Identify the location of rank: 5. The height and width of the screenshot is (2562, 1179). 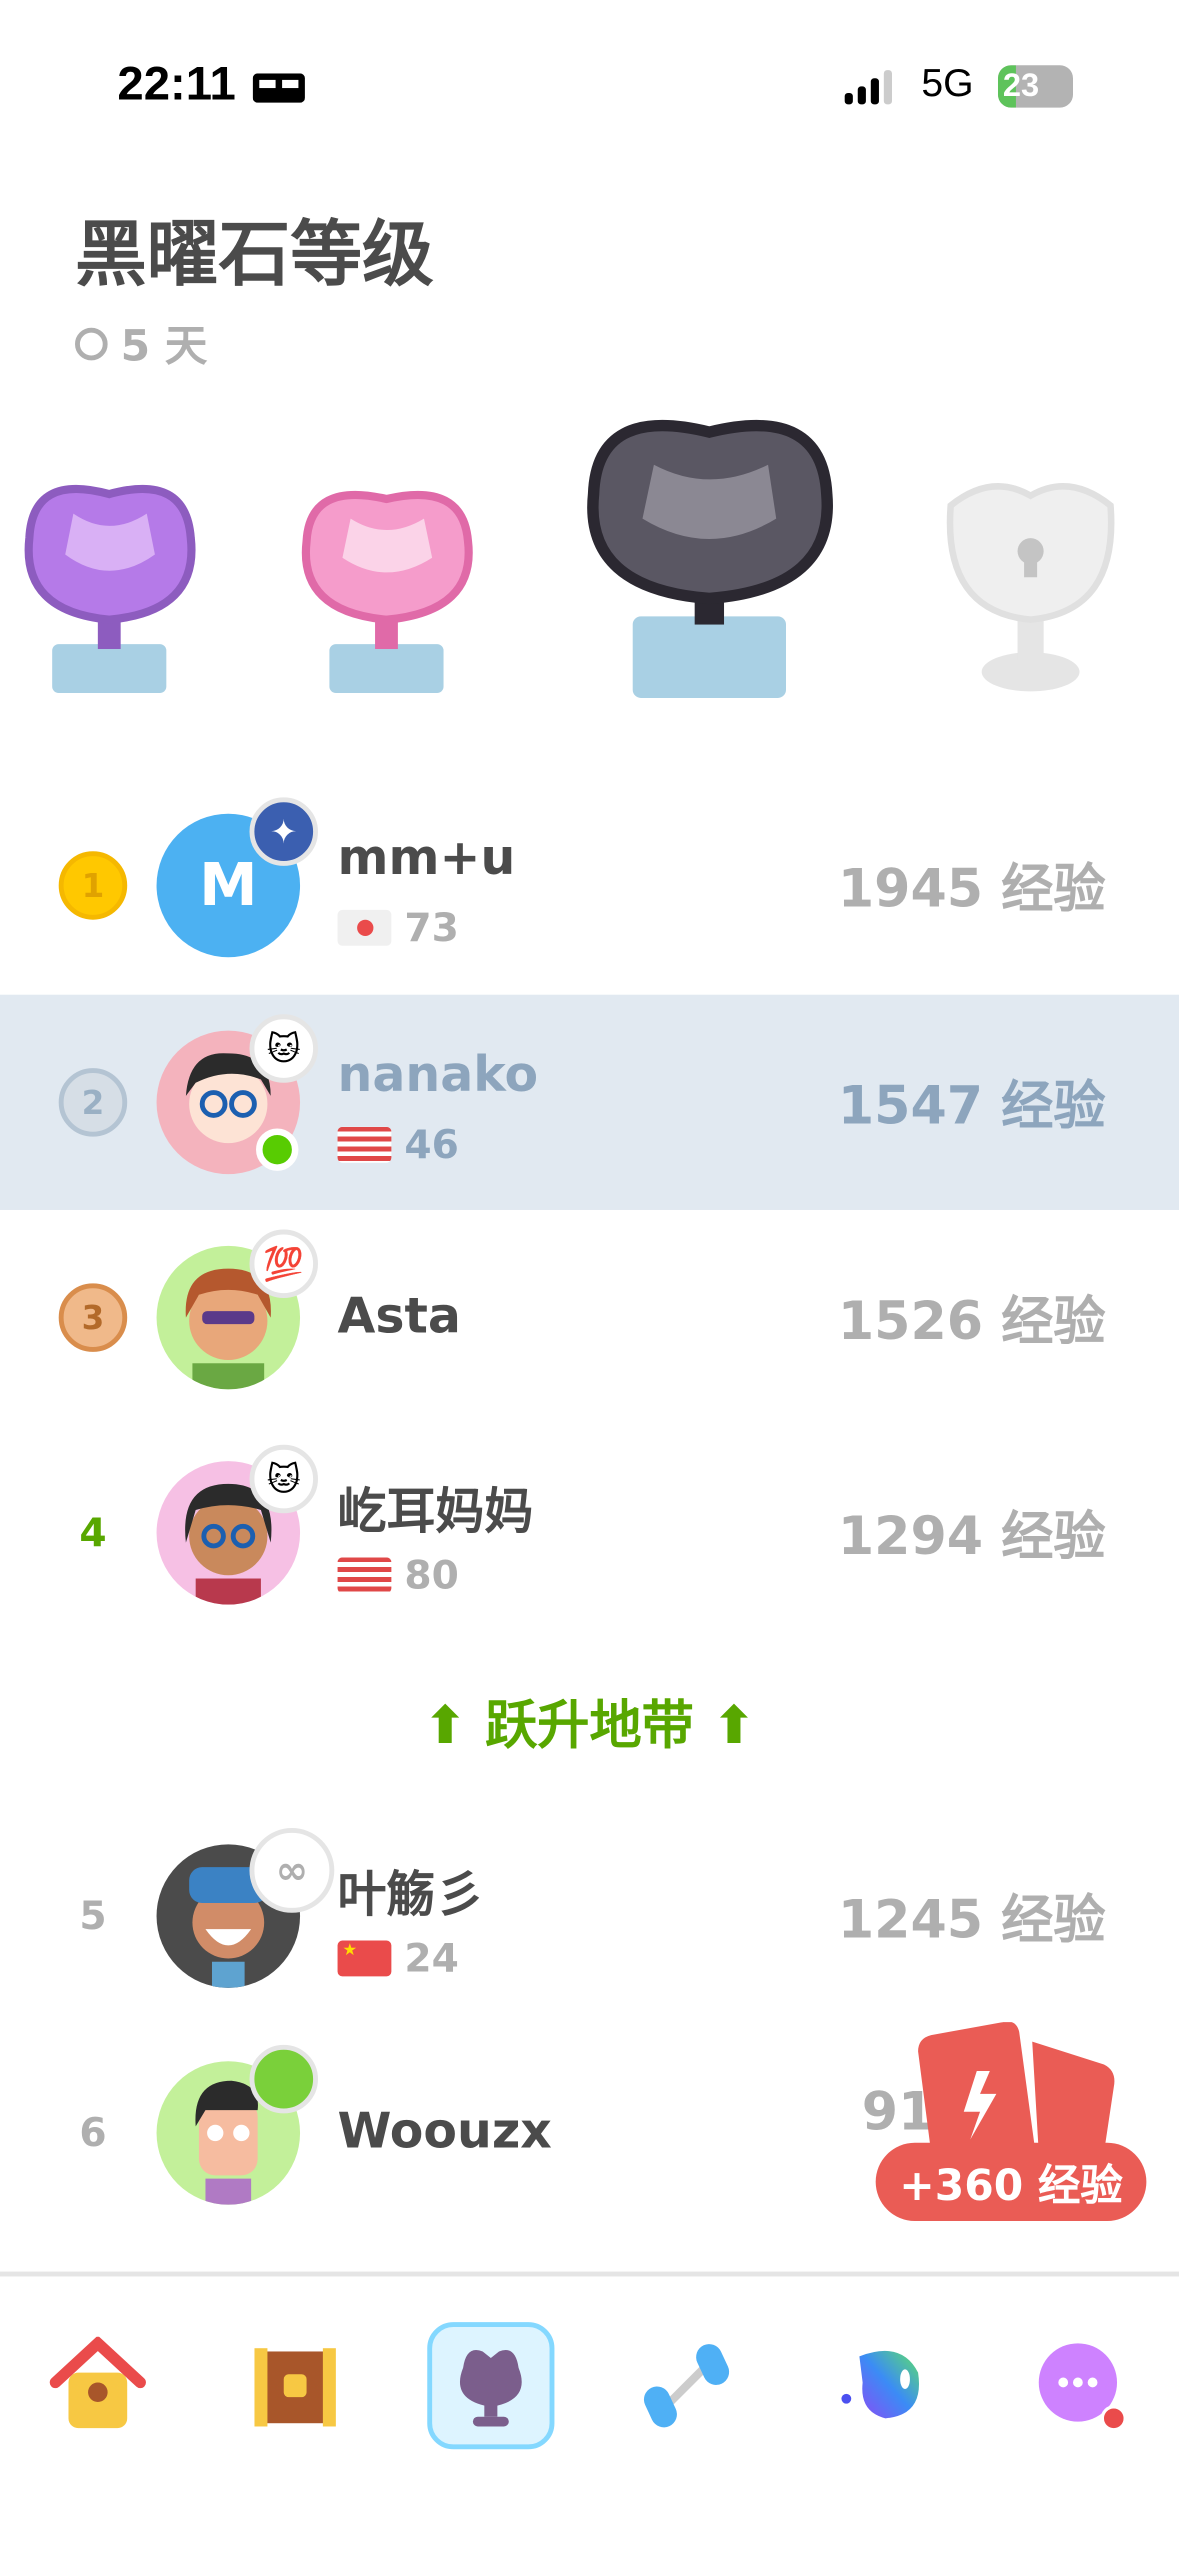
(93, 1916).